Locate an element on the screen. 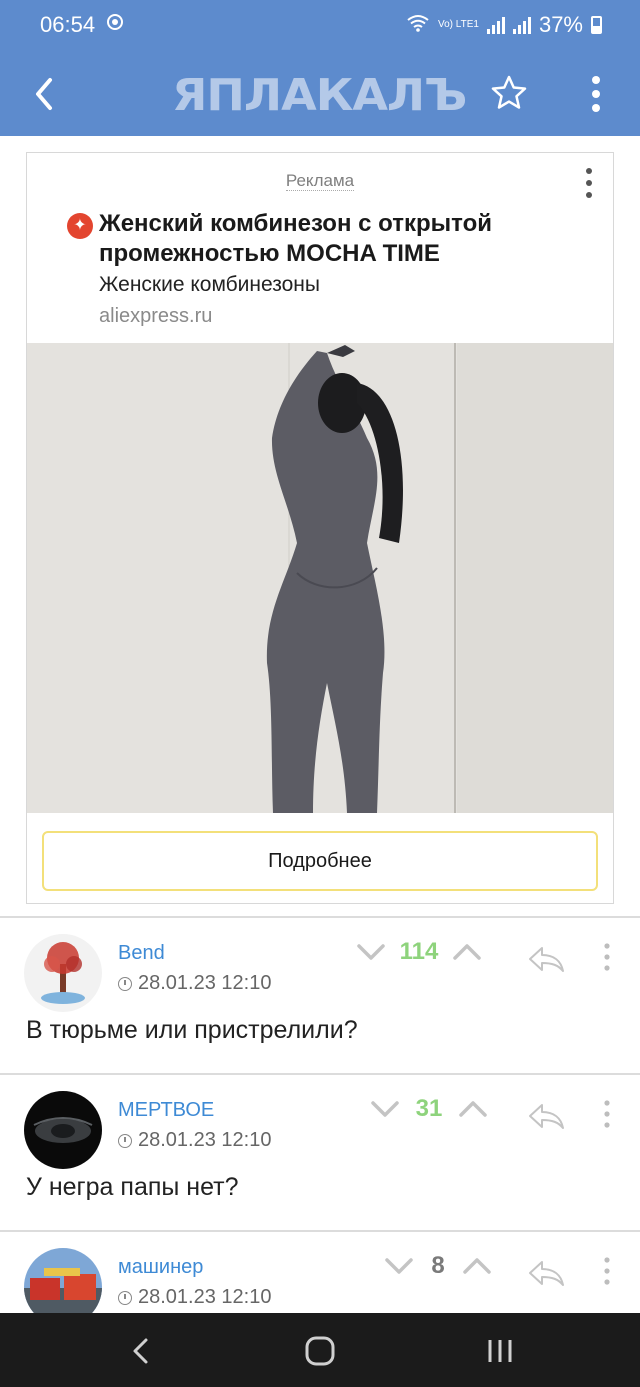 Image resolution: width=640 pixels, height=1387 pixels. notification-icon is located at coordinates (115, 22).